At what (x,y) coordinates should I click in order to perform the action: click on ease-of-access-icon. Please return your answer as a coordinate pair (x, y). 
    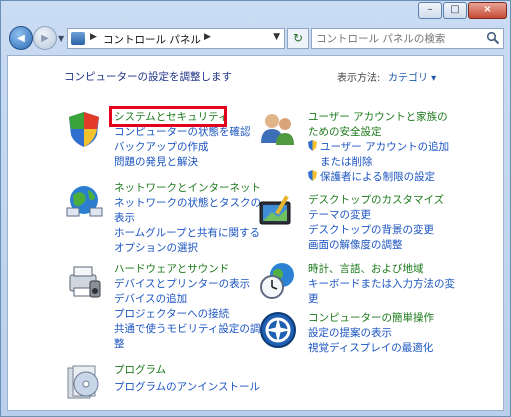
    Looking at the image, I should click on (278, 330).